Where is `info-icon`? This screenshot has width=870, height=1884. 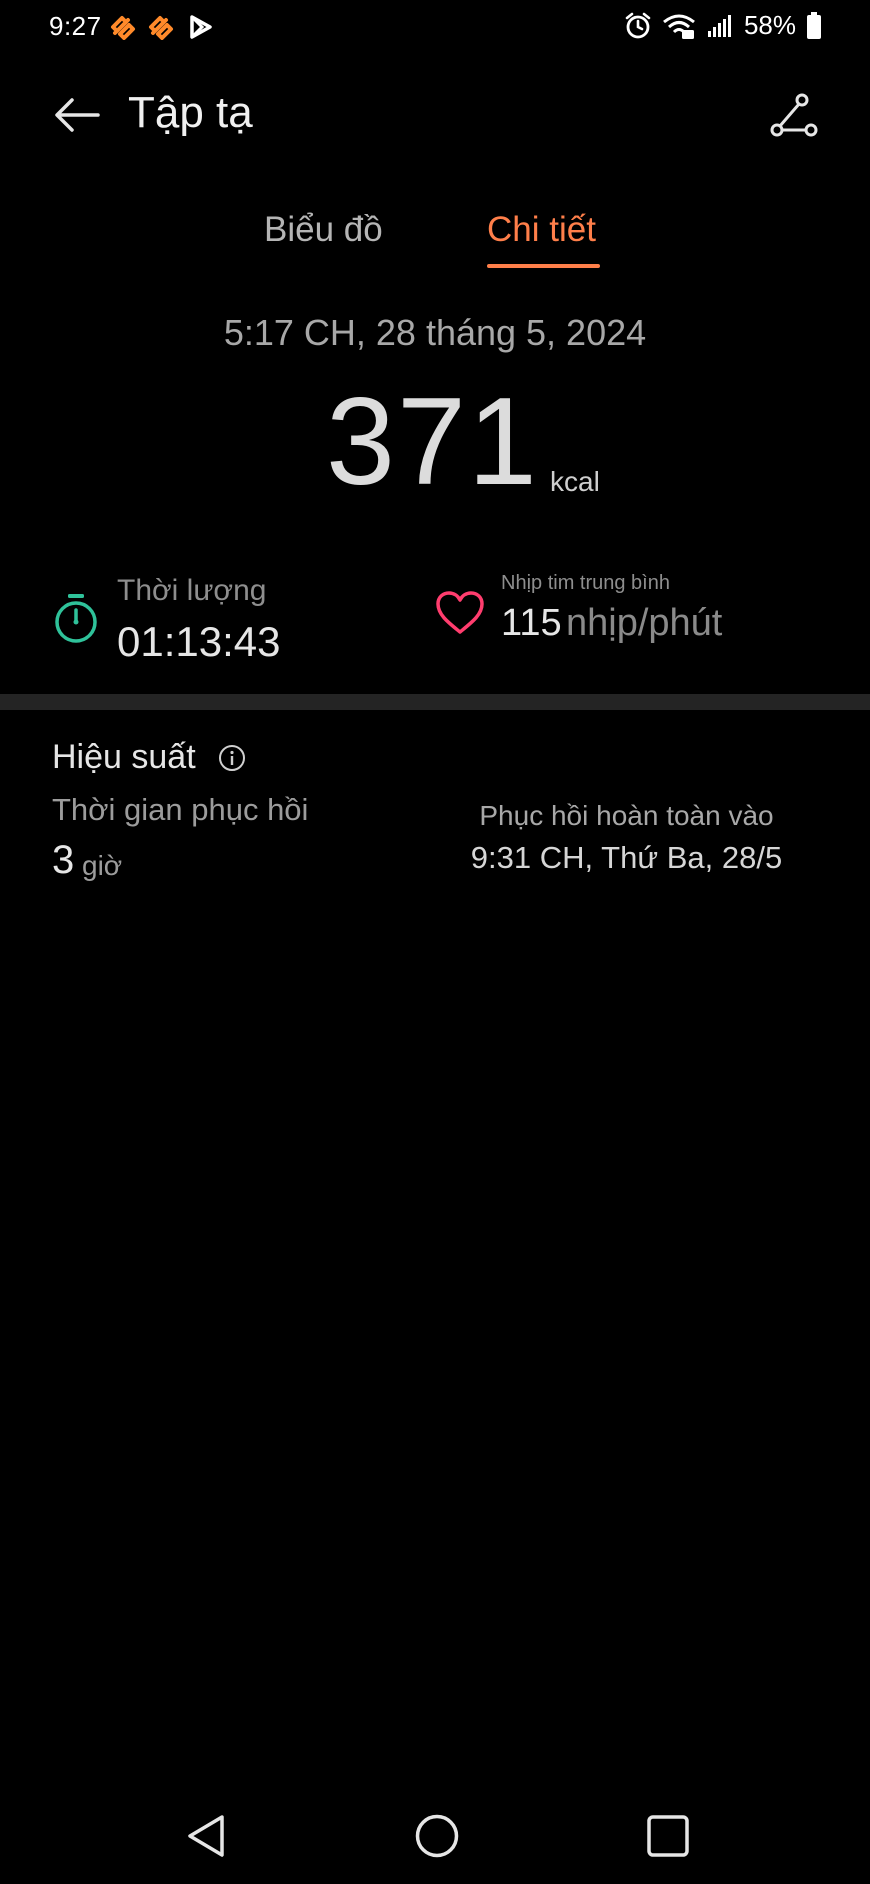
info-icon is located at coordinates (232, 758).